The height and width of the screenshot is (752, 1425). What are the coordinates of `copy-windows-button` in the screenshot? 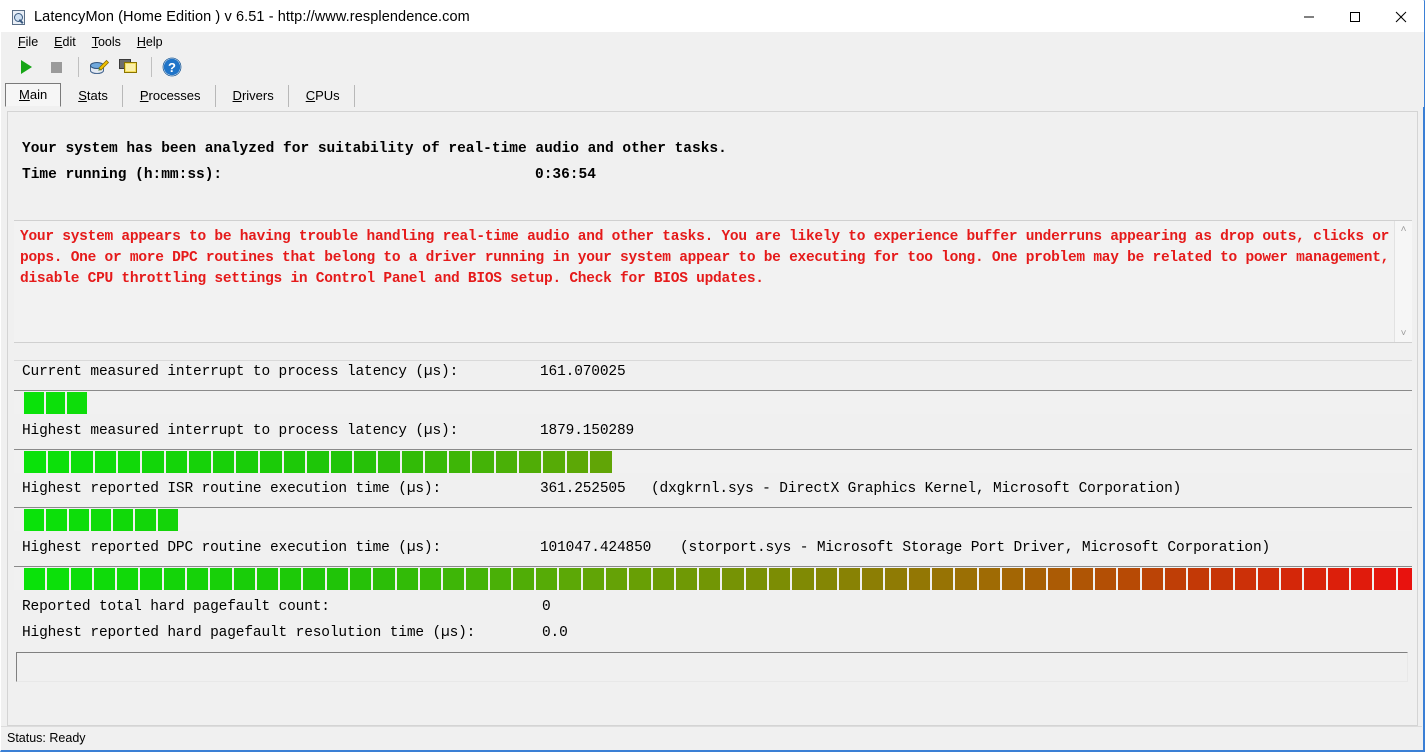 It's located at (129, 67).